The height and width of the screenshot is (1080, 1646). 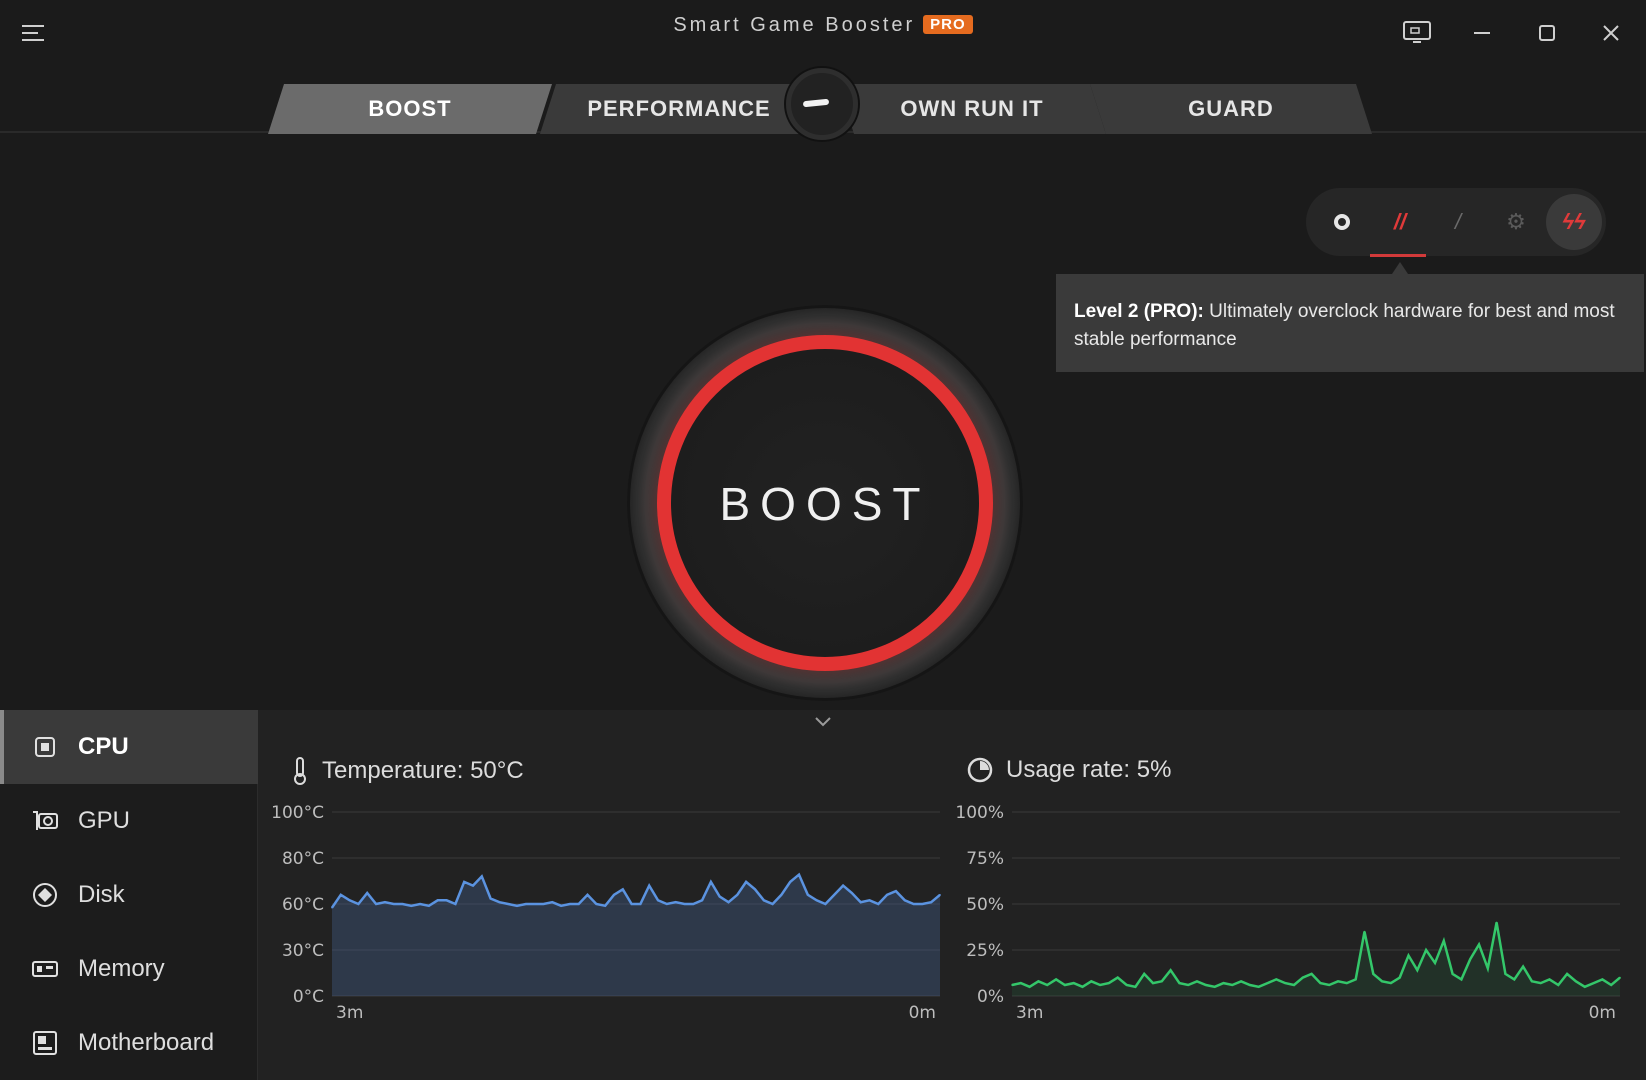 What do you see at coordinates (410, 109) in the screenshot?
I see `tab-boost: BOOST` at bounding box center [410, 109].